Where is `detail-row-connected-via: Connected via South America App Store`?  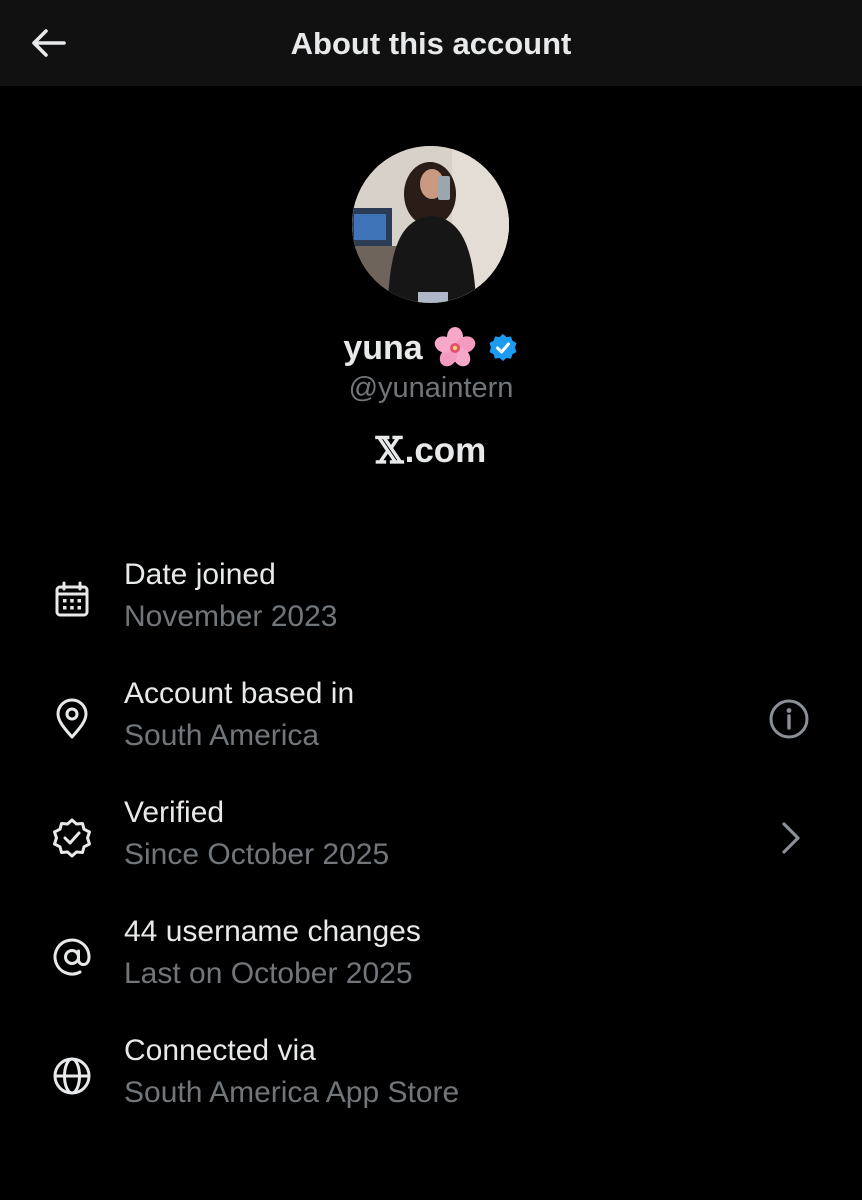
detail-row-connected-via: Connected via South America App Store is located at coordinates (431, 1082).